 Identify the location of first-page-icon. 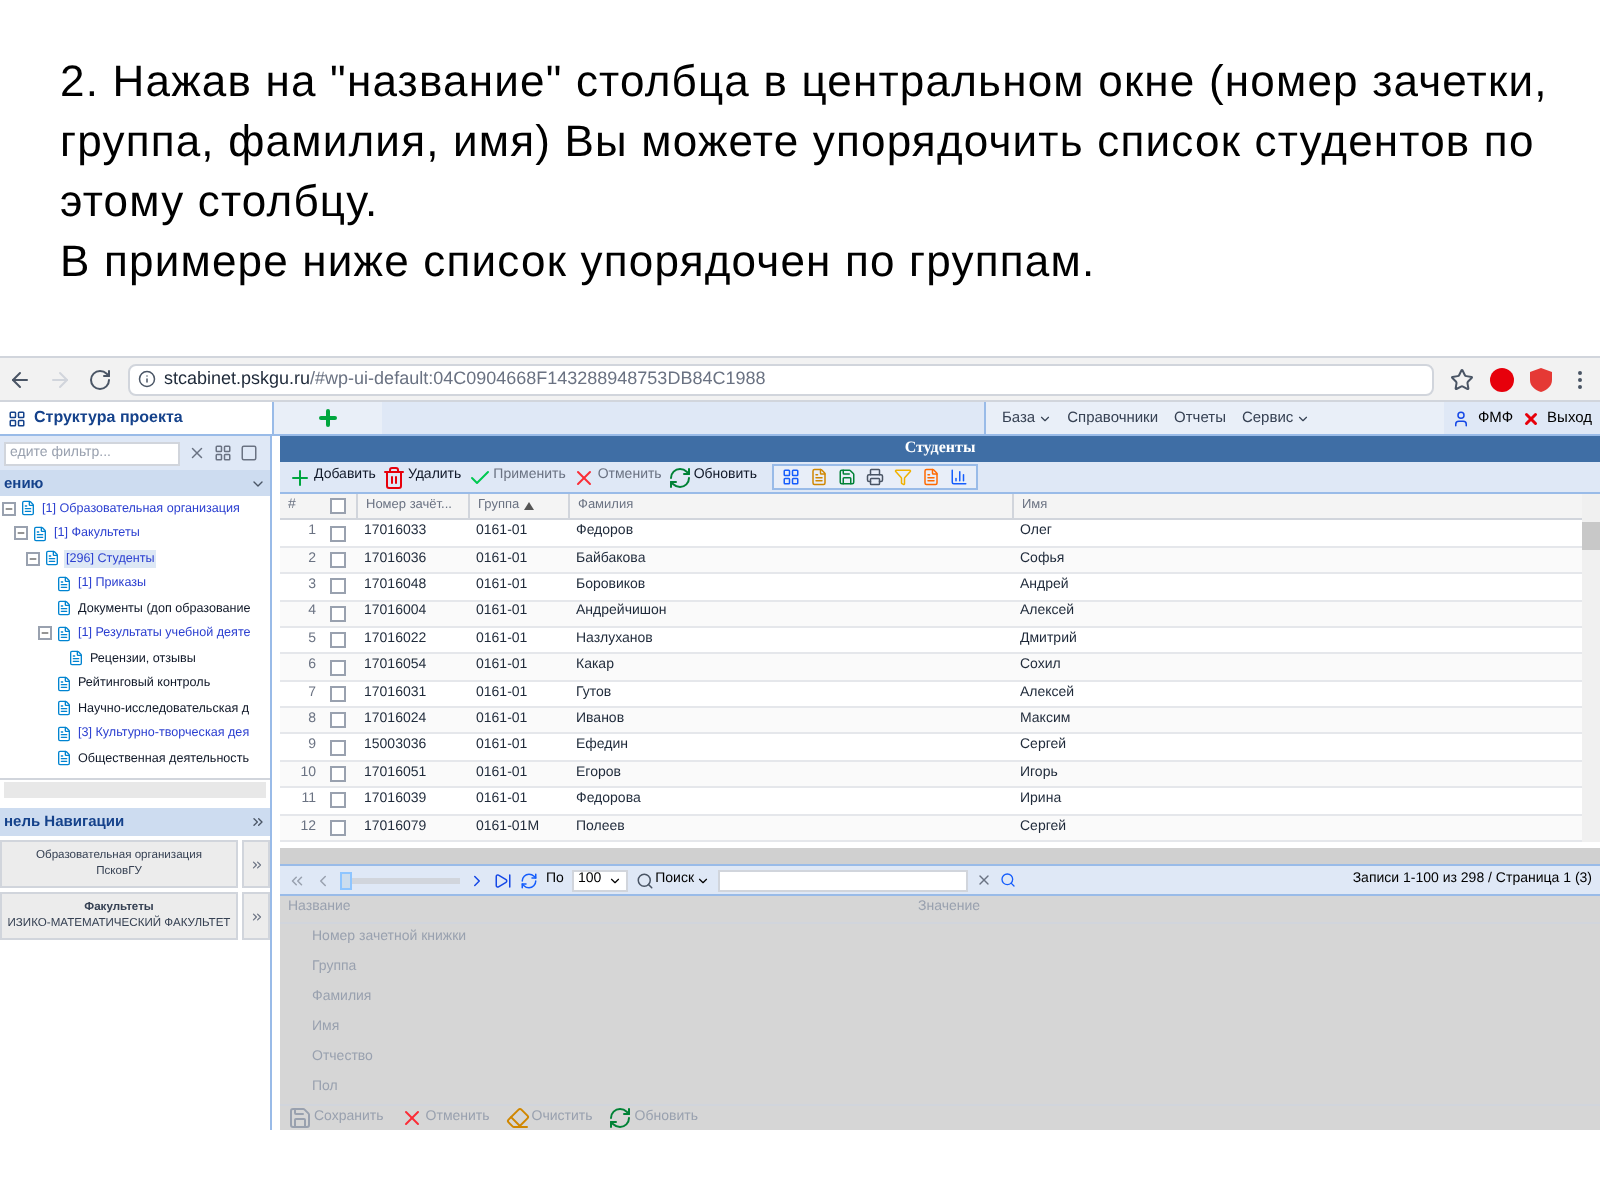
(297, 880).